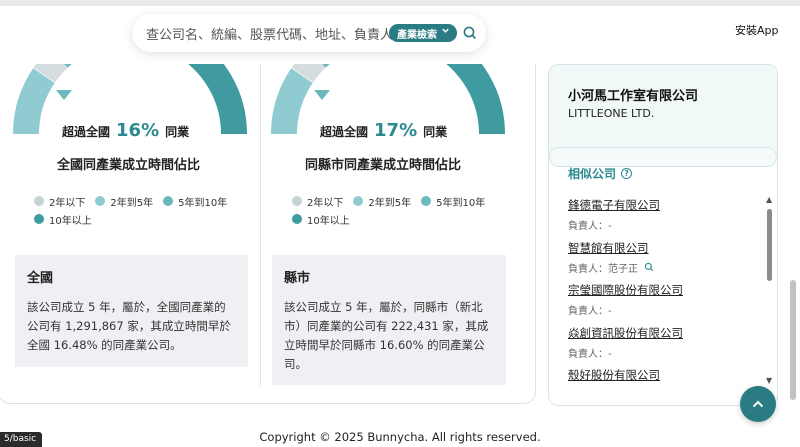 Image resolution: width=800 pixels, height=447 pixels. I want to click on similar-company-link: 殼好股份有限公司, so click(663, 377).